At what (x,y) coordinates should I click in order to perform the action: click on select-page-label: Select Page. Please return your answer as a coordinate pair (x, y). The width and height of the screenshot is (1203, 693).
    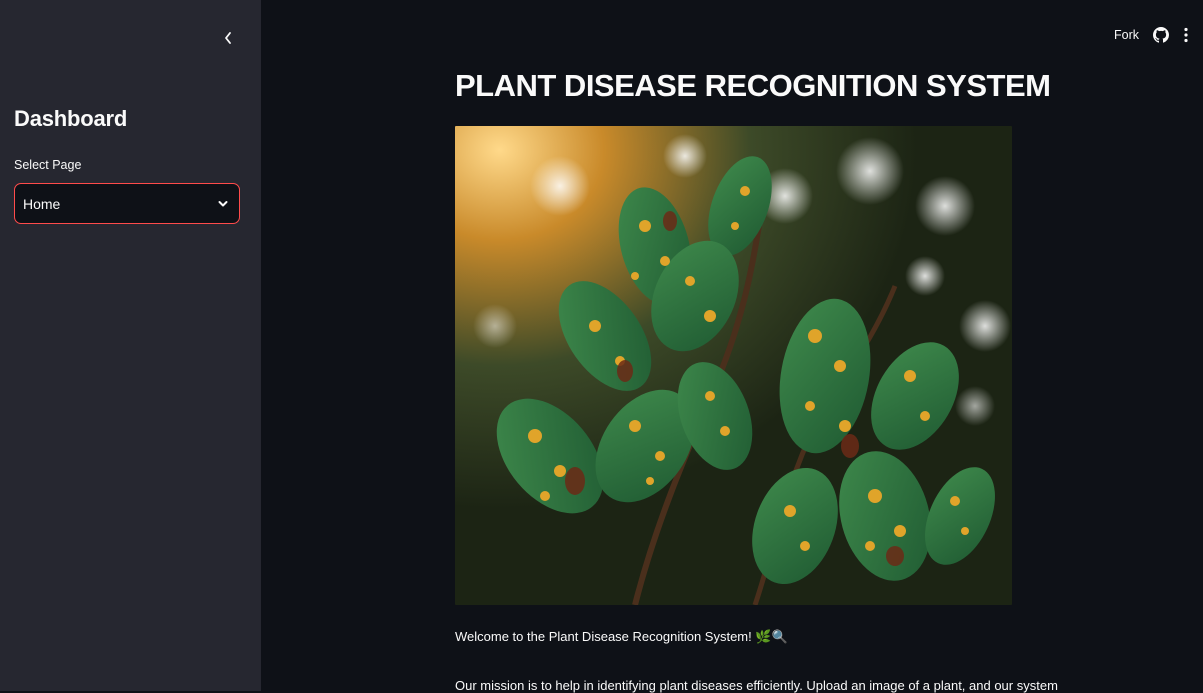
    Looking at the image, I should click on (48, 165).